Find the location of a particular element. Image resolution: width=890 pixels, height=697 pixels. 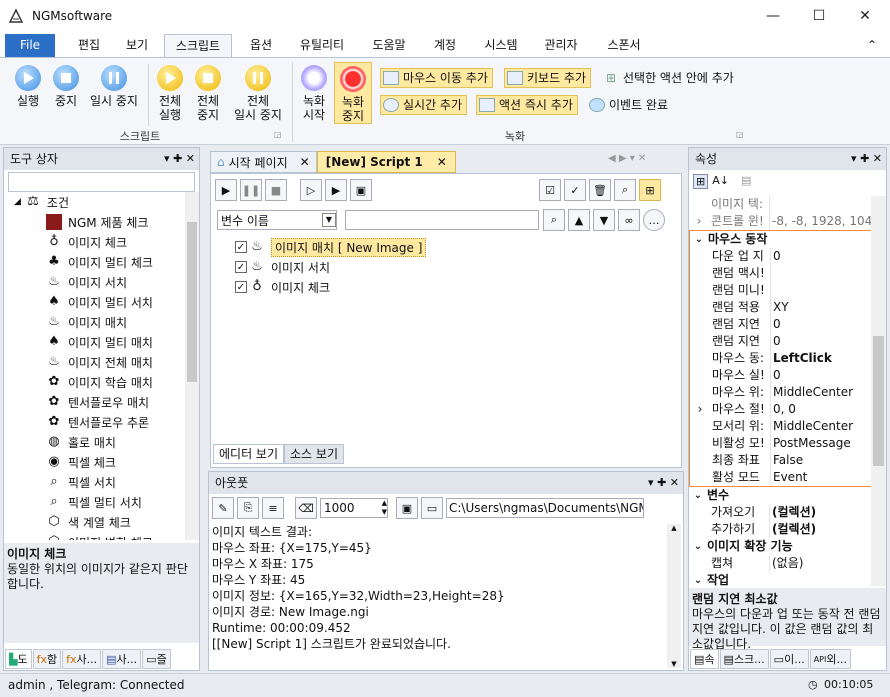

toolbox-scrollbar is located at coordinates (192, 366).